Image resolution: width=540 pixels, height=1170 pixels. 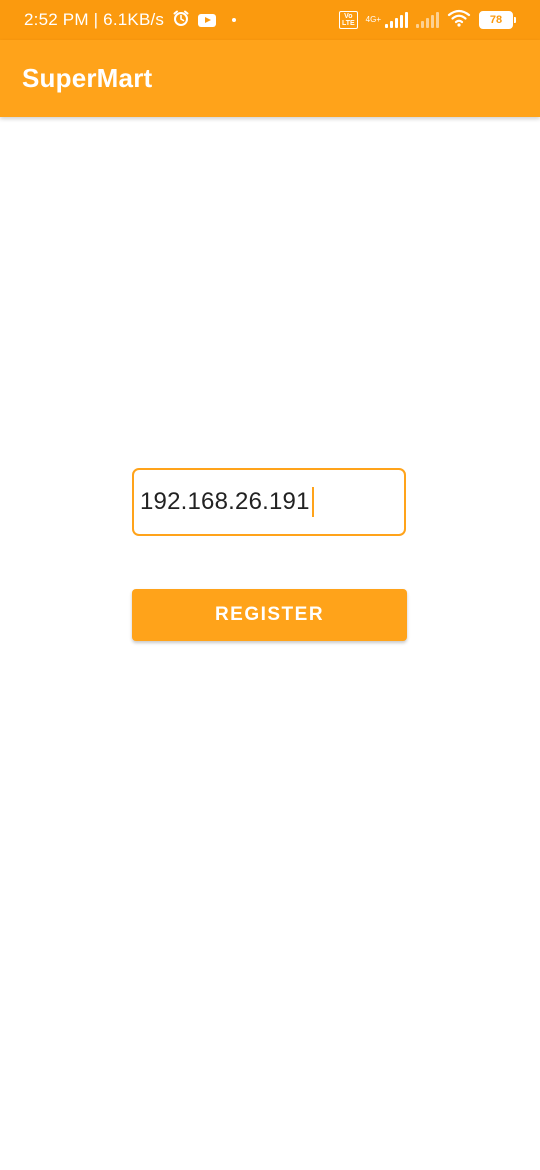 What do you see at coordinates (515, 20) in the screenshot?
I see `battery-tip` at bounding box center [515, 20].